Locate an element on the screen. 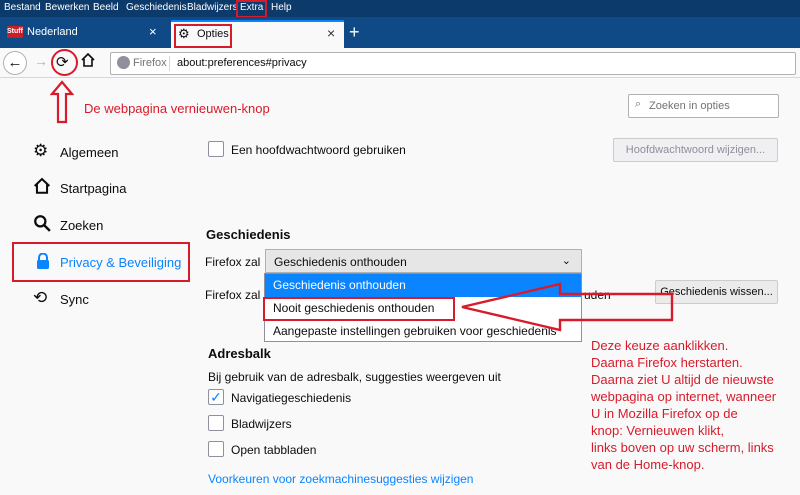  menu-geschiedenis: Geschiedenis is located at coordinates (156, 7).